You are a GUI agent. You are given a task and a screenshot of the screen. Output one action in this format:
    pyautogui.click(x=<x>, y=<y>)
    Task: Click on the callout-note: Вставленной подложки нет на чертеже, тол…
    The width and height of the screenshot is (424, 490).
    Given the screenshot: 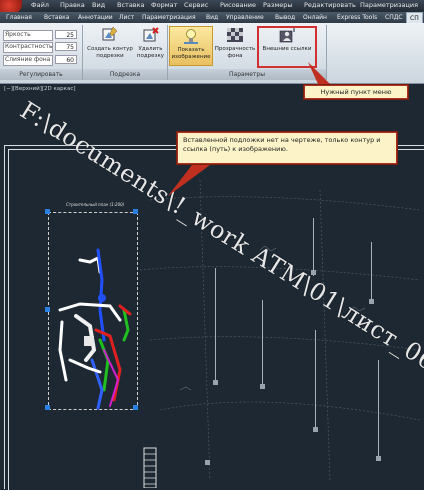 What is the action you would take?
    pyautogui.click(x=287, y=148)
    